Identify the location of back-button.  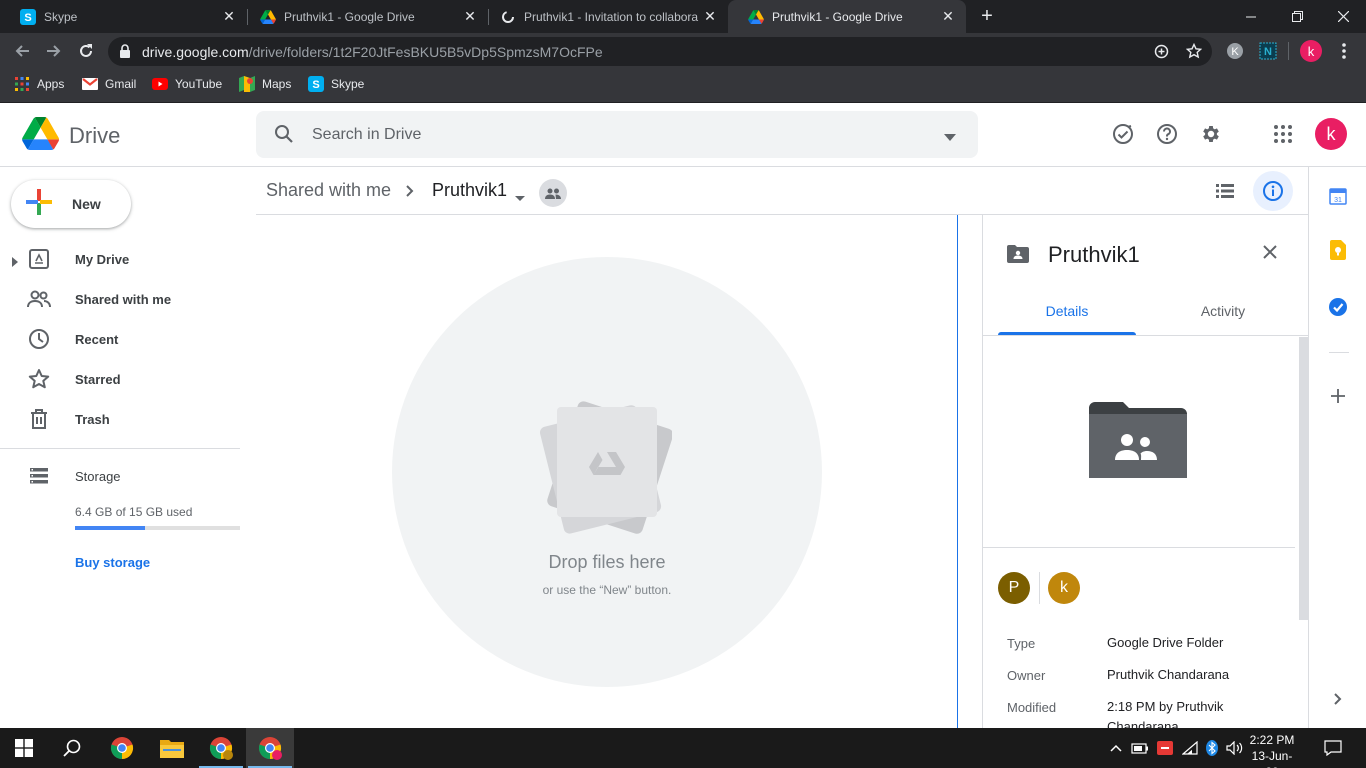
(22, 51).